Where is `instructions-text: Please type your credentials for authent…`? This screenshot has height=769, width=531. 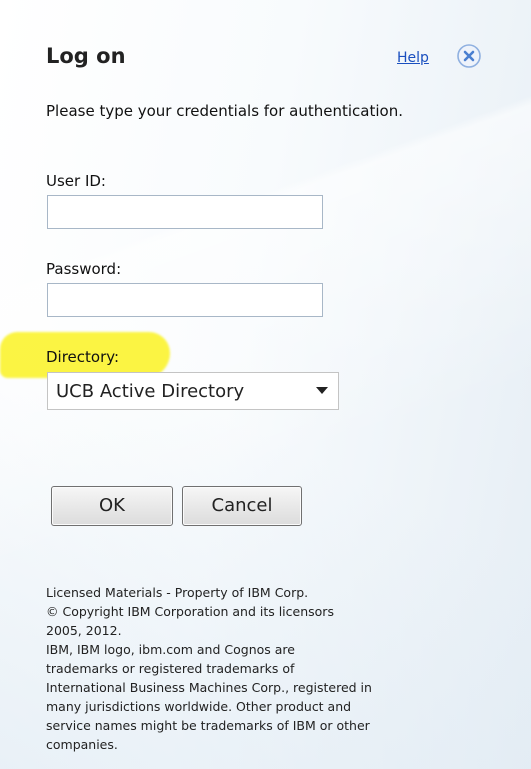 instructions-text: Please type your credentials for authent… is located at coordinates (224, 111).